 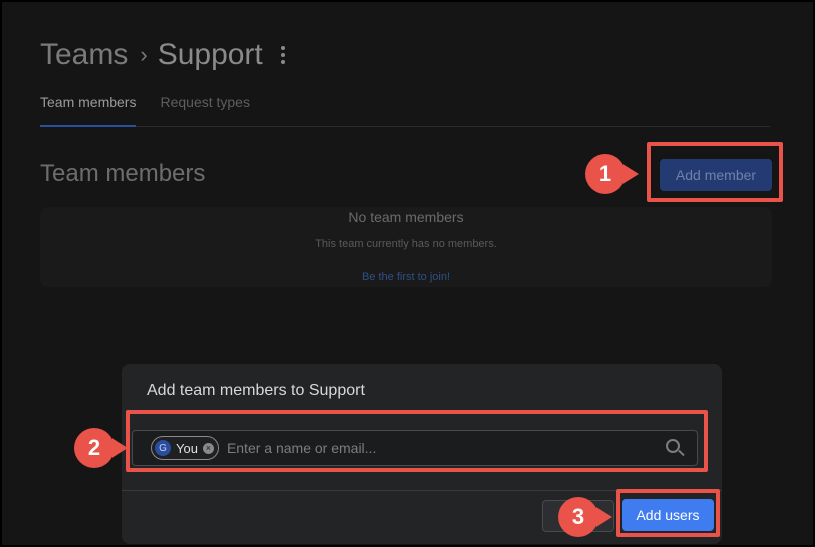 I want to click on selected-user-chip: G You ×, so click(x=185, y=448).